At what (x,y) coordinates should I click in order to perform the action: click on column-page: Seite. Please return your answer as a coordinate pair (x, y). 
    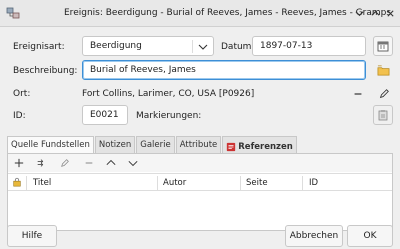
    Looking at the image, I should click on (257, 183).